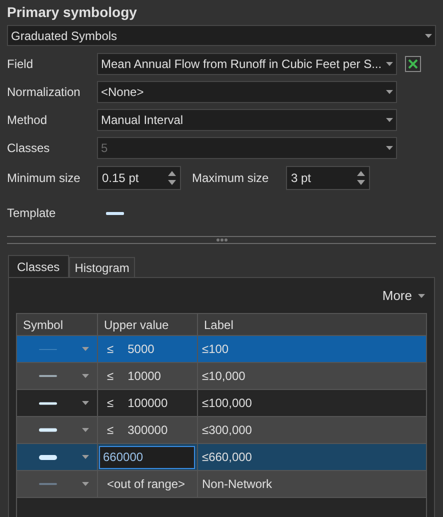  What do you see at coordinates (328, 178) in the screenshot?
I see `size-field: 3 pt` at bounding box center [328, 178].